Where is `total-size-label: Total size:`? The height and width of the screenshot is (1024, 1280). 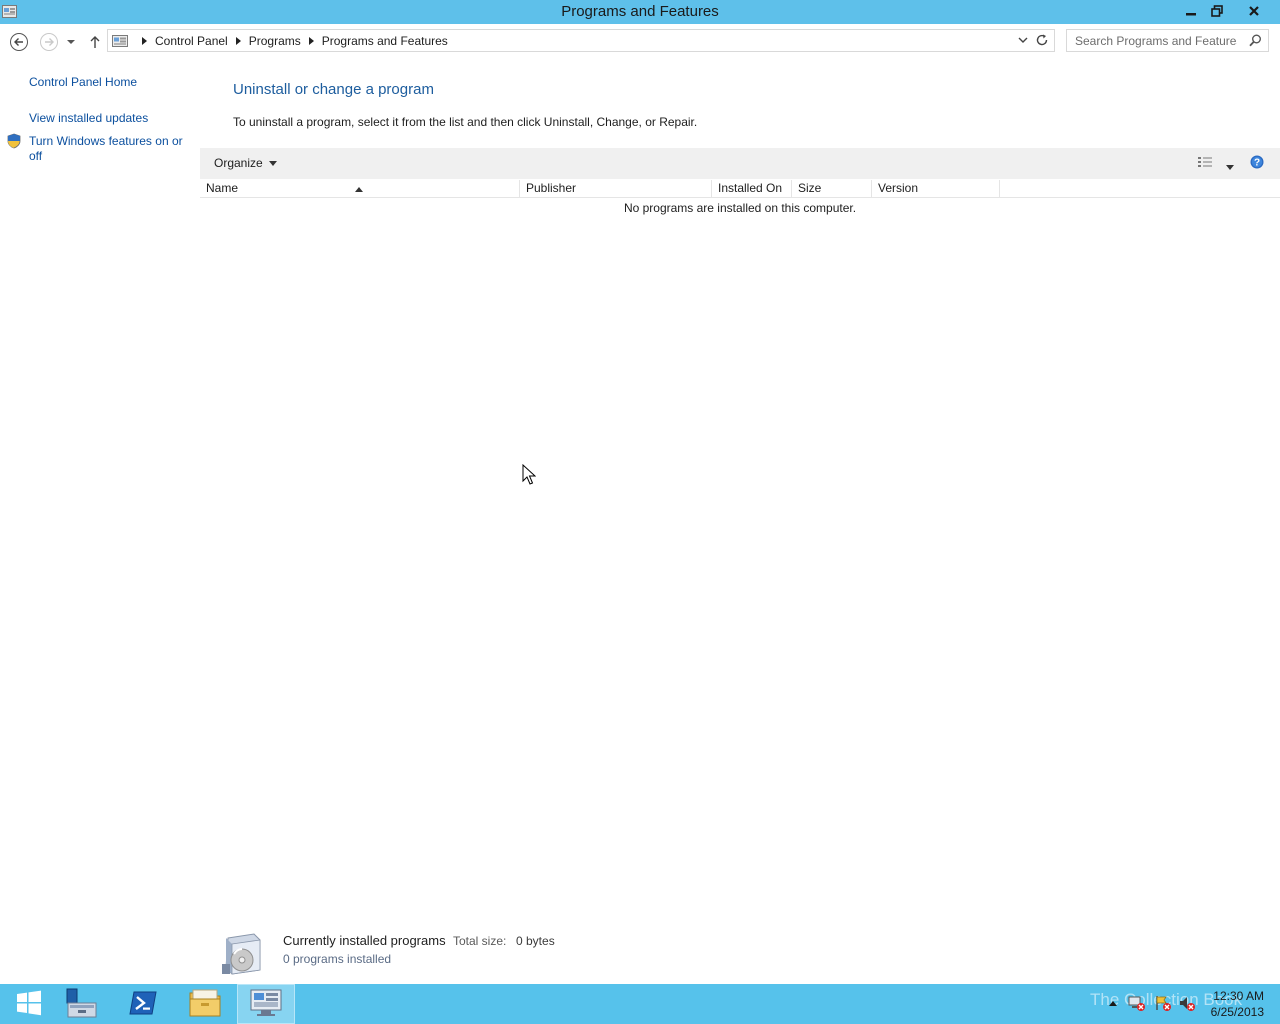
total-size-label: Total size: is located at coordinates (480, 941).